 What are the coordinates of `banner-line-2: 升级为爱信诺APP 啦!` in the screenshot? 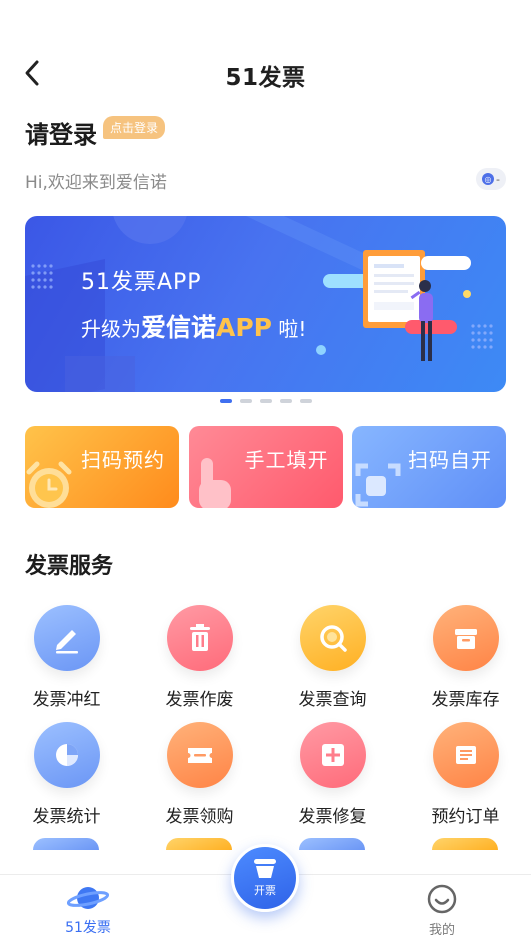 It's located at (194, 327).